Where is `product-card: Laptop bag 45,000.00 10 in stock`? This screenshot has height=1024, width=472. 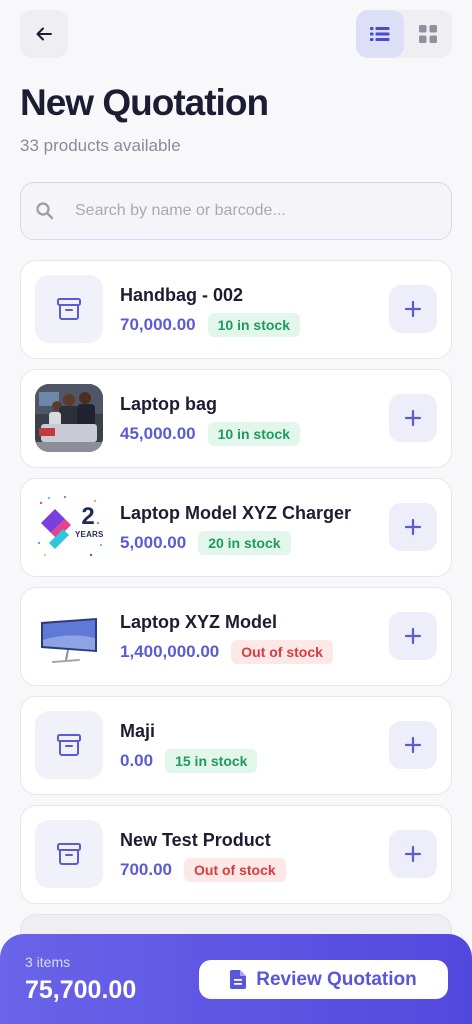
product-card: Laptop bag 45,000.00 10 in stock is located at coordinates (236, 418).